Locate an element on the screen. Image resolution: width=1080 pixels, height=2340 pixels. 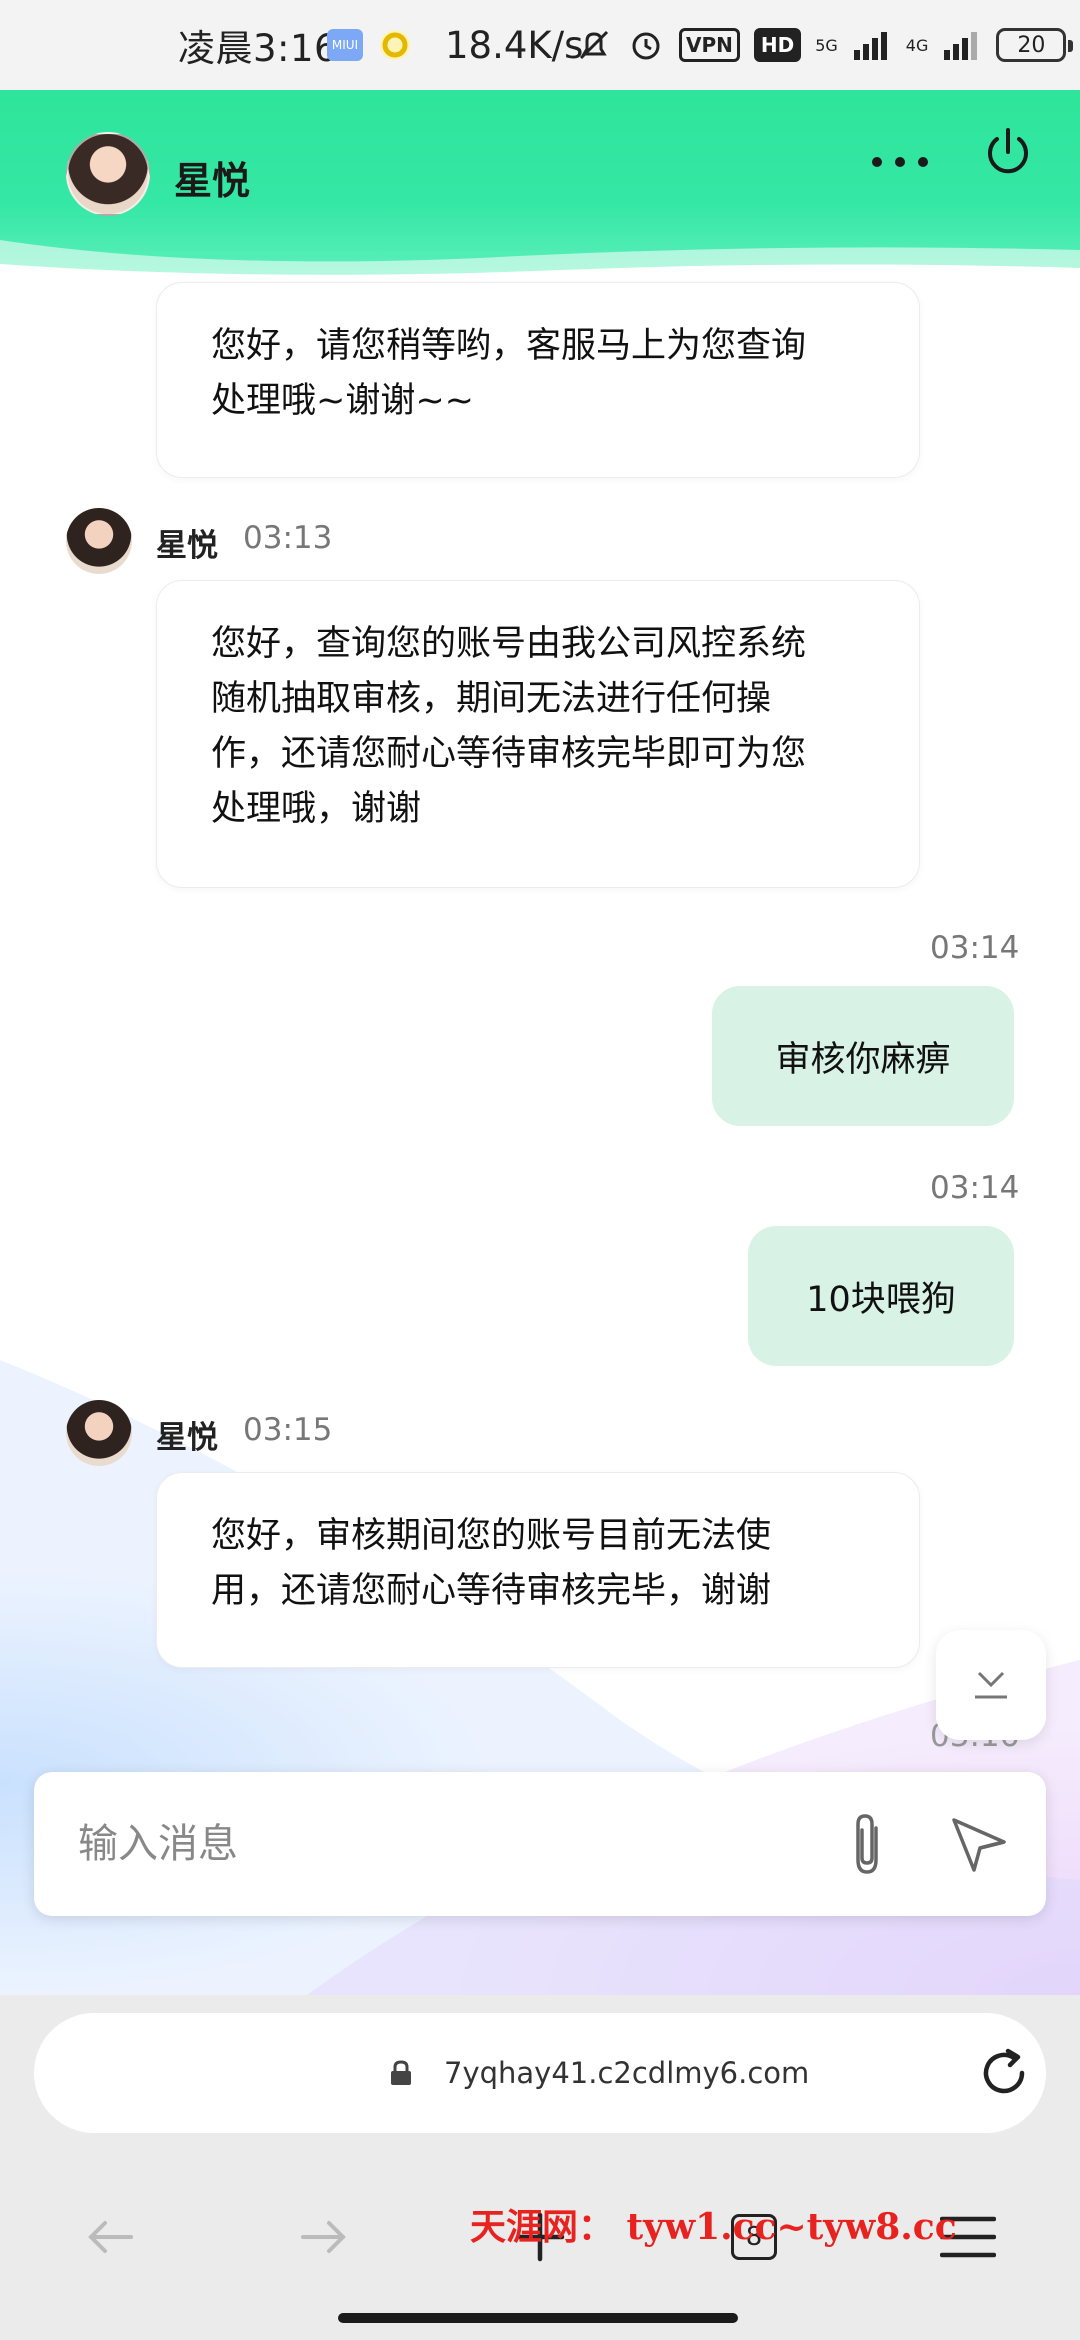
forward-icon is located at coordinates (323, 2237).